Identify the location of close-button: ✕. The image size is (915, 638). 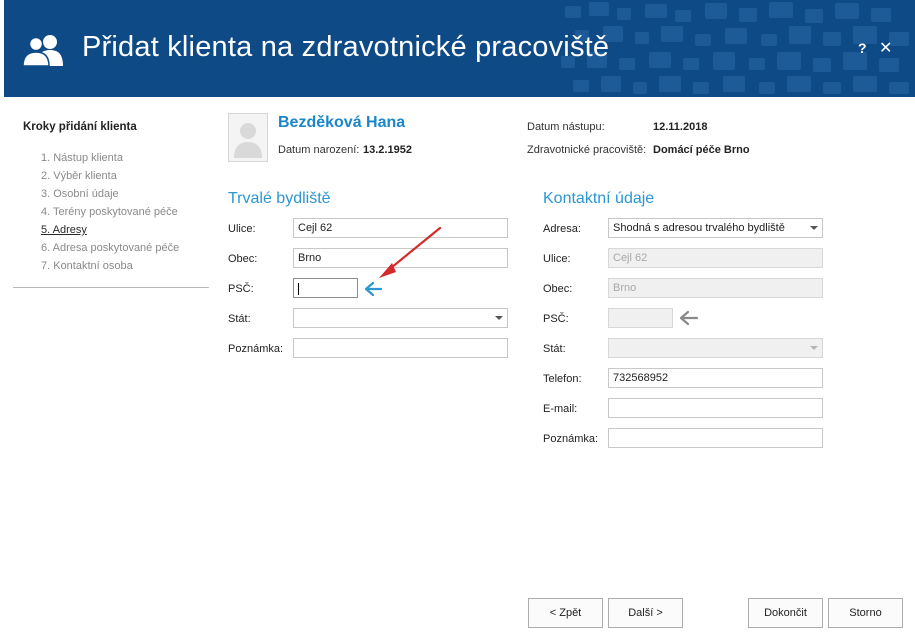
(885, 48).